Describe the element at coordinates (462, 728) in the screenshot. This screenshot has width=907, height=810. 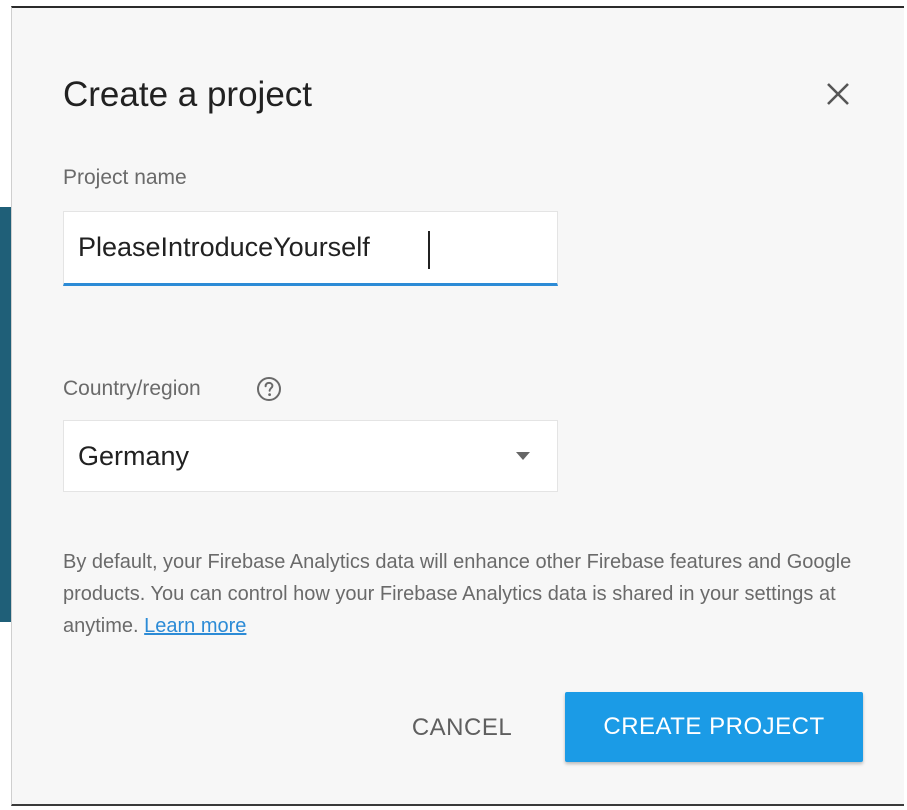
I see `cancel-button: CANCEL` at that location.